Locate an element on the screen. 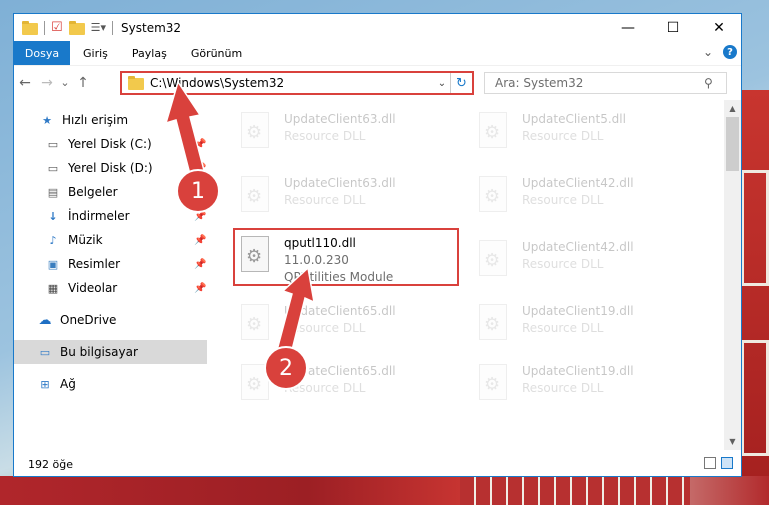 The height and width of the screenshot is (505, 769). tab-file: Dosya is located at coordinates (42, 53).